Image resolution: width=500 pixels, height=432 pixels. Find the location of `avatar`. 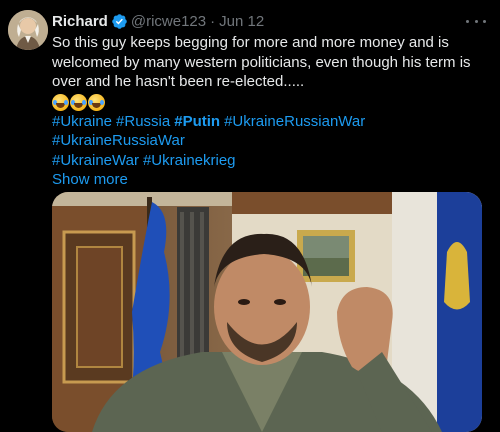

avatar is located at coordinates (28, 30).